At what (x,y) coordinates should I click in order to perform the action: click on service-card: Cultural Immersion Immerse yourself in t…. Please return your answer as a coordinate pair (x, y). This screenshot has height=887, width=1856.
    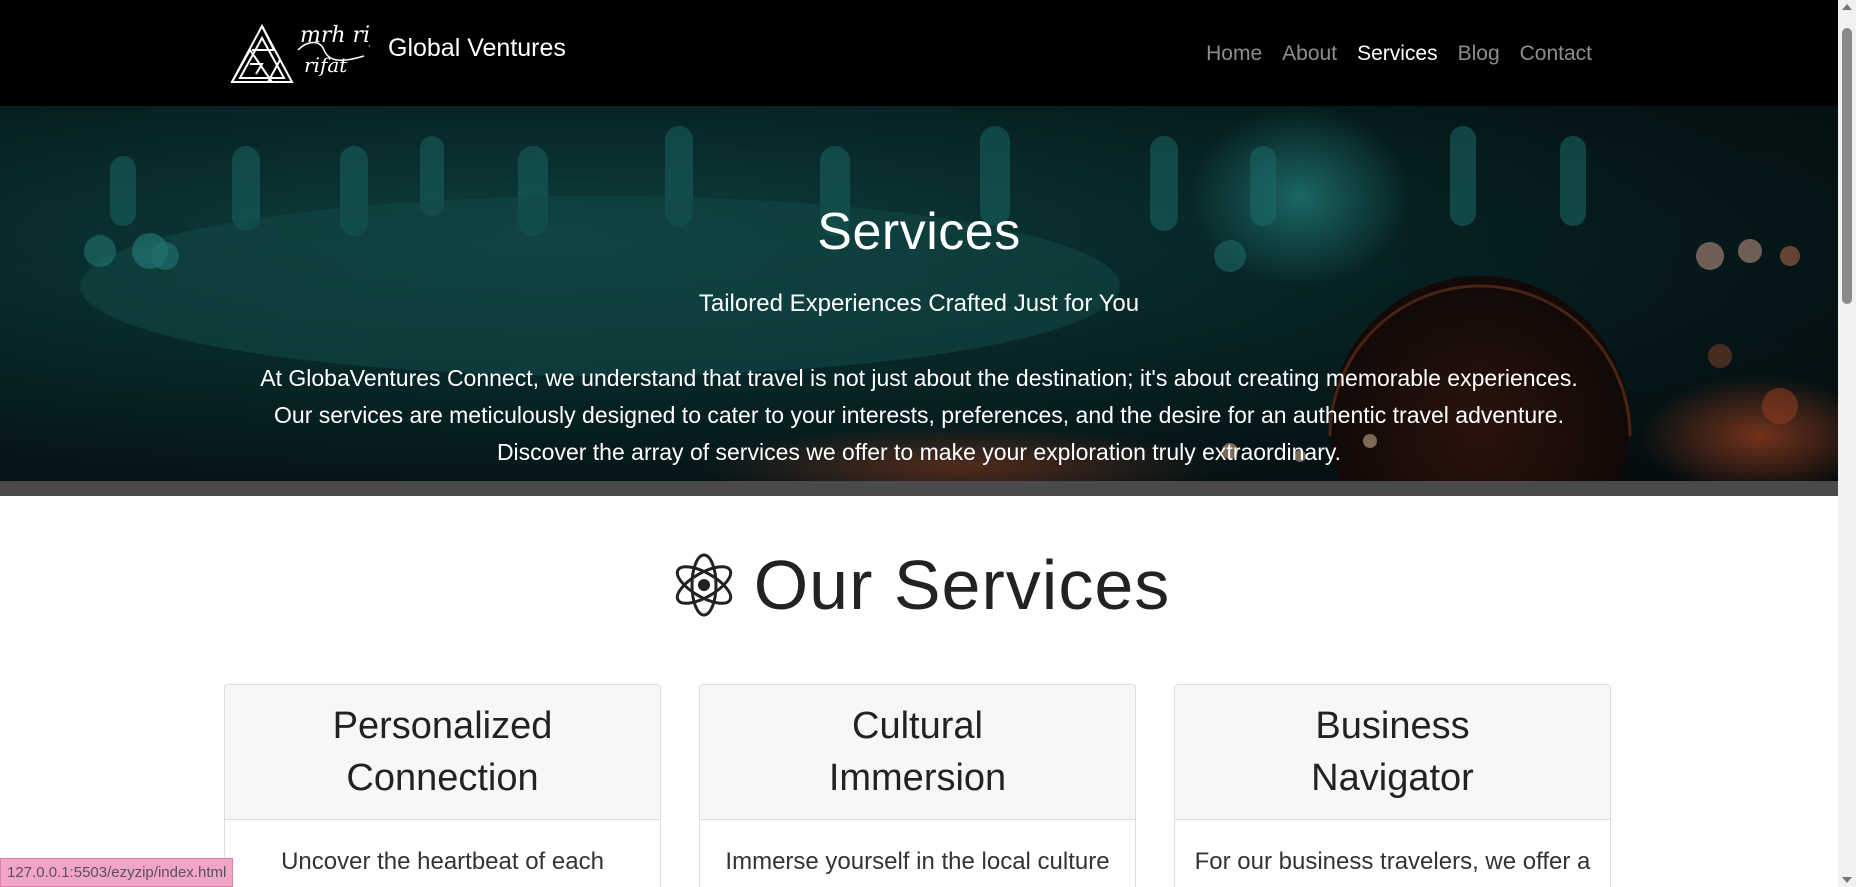
    Looking at the image, I should click on (917, 785).